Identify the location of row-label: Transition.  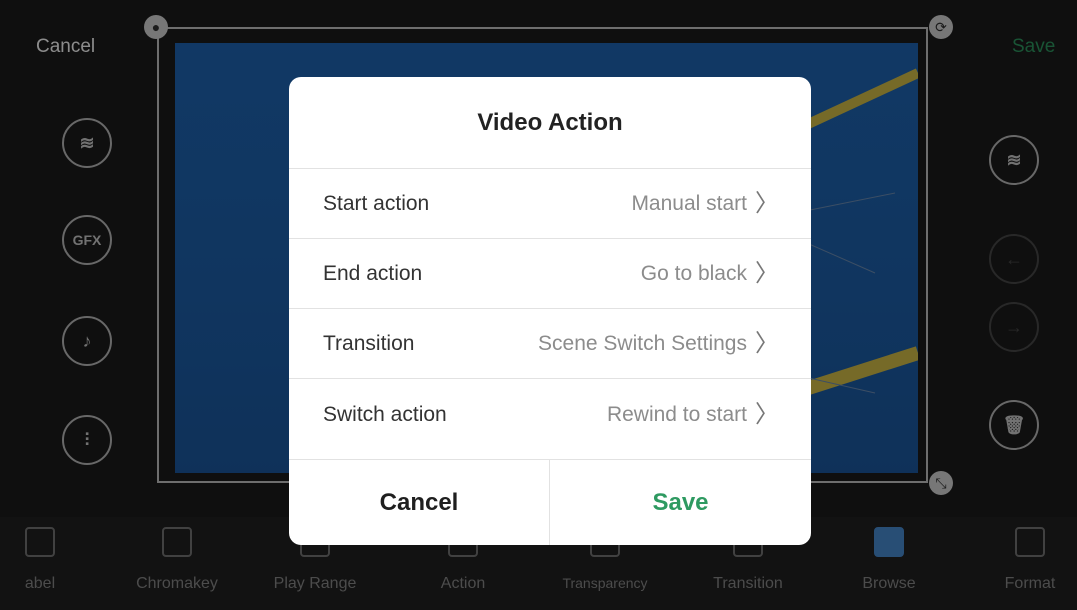
(369, 343).